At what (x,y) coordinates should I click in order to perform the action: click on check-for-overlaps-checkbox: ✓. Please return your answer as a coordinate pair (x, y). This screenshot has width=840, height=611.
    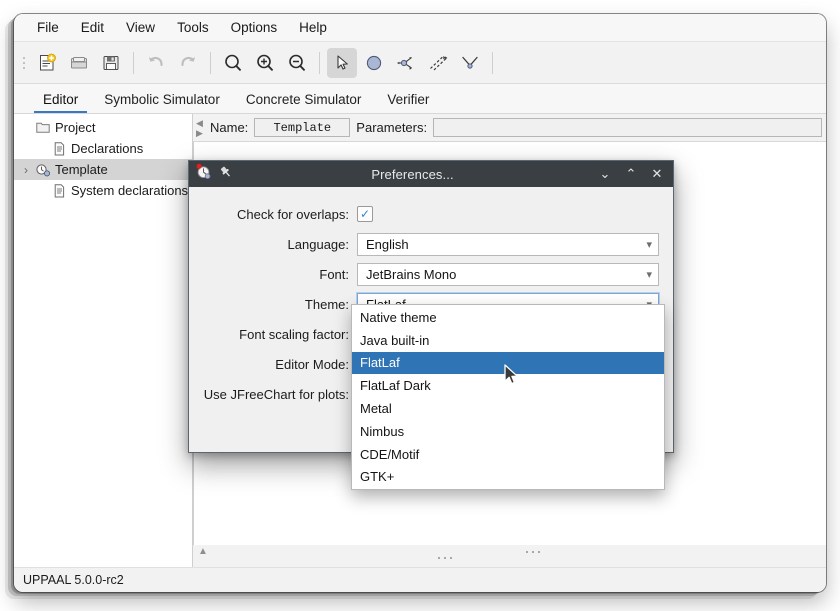
    Looking at the image, I should click on (365, 214).